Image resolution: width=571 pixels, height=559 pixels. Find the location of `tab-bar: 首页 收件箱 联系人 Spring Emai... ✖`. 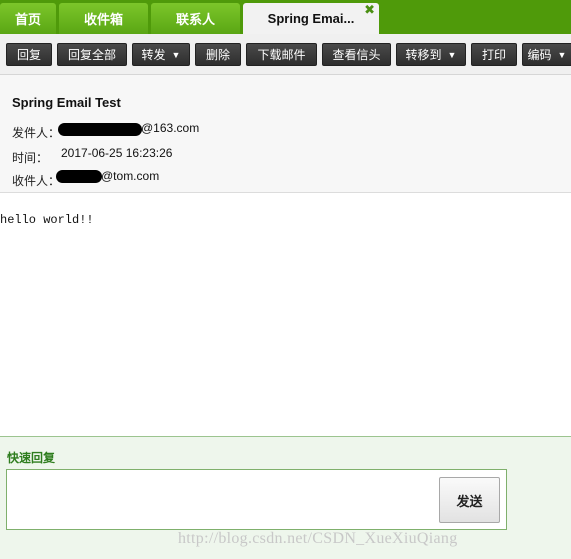

tab-bar: 首页 收件箱 联系人 Spring Emai... ✖ is located at coordinates (285, 17).